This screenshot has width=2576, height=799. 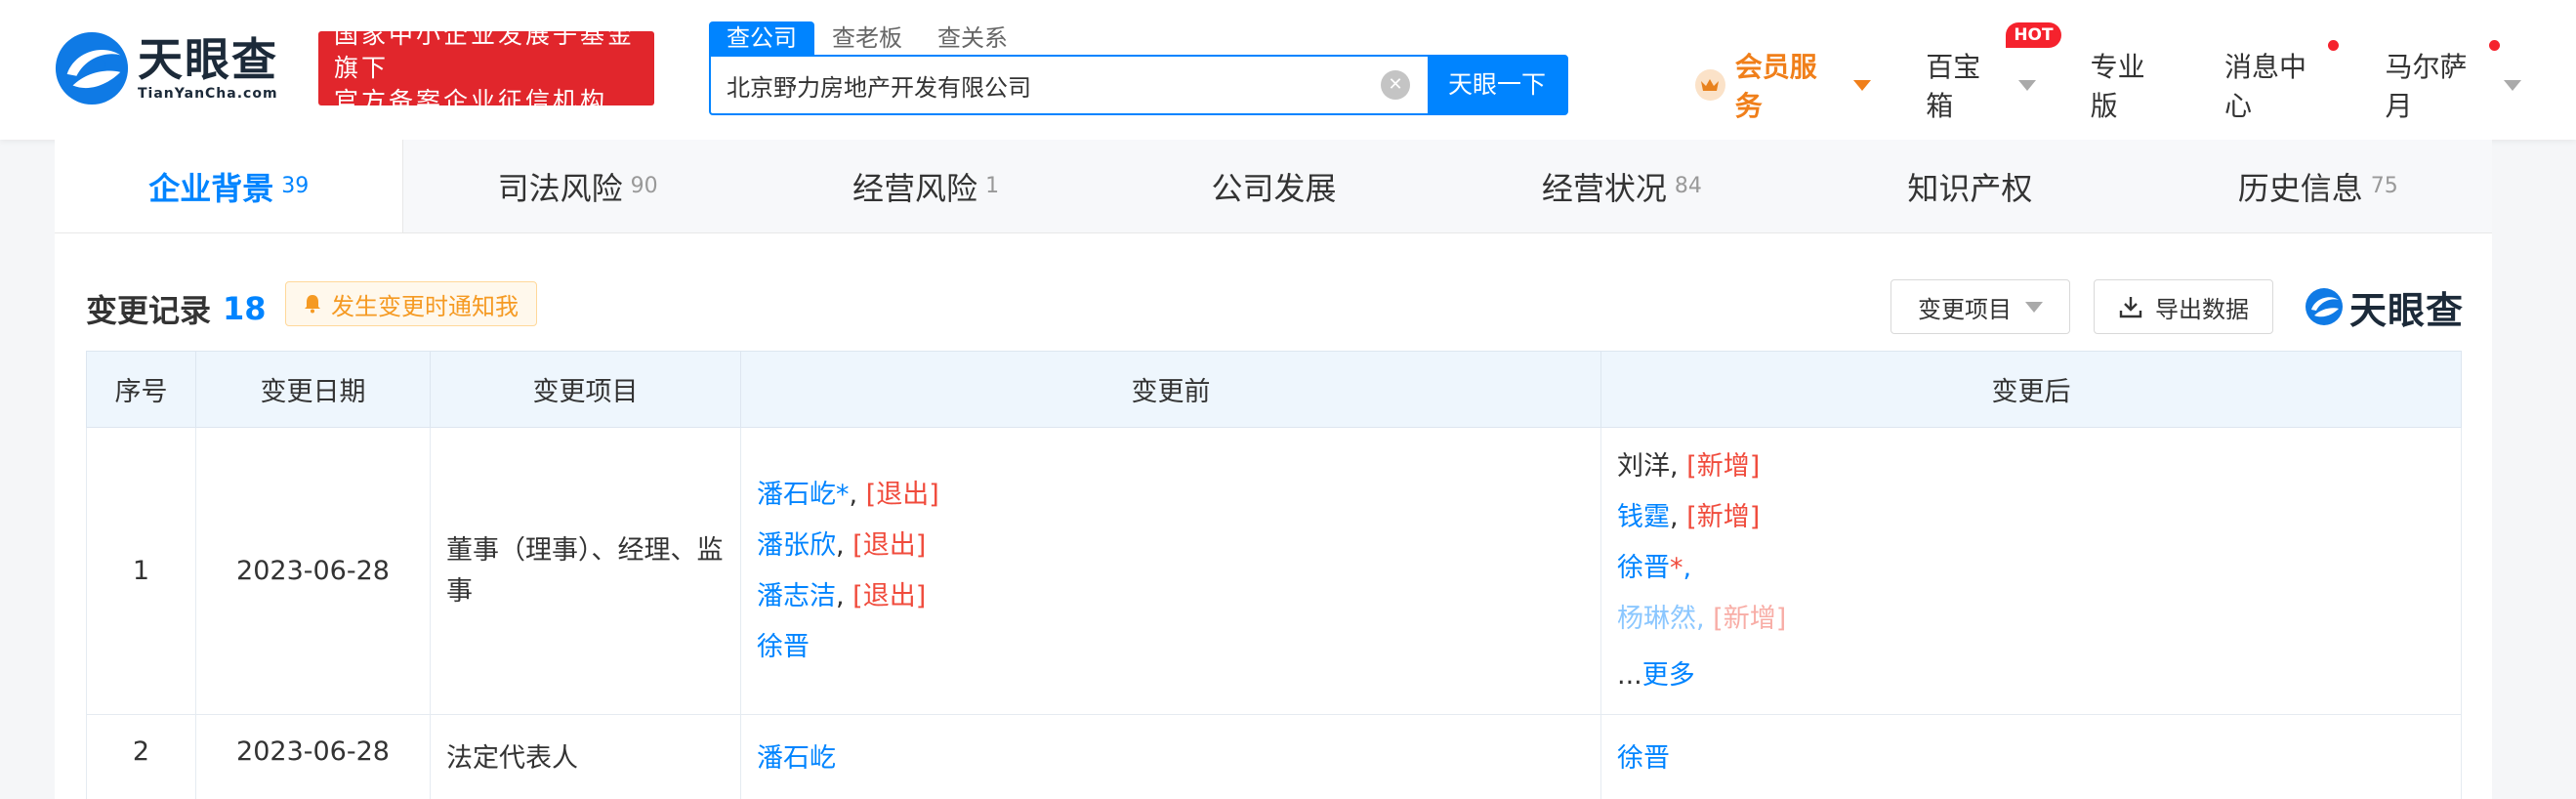 I want to click on table-row: 2 2023-06-28 法定代表人 潘石屹 徐晋, so click(x=1274, y=756).